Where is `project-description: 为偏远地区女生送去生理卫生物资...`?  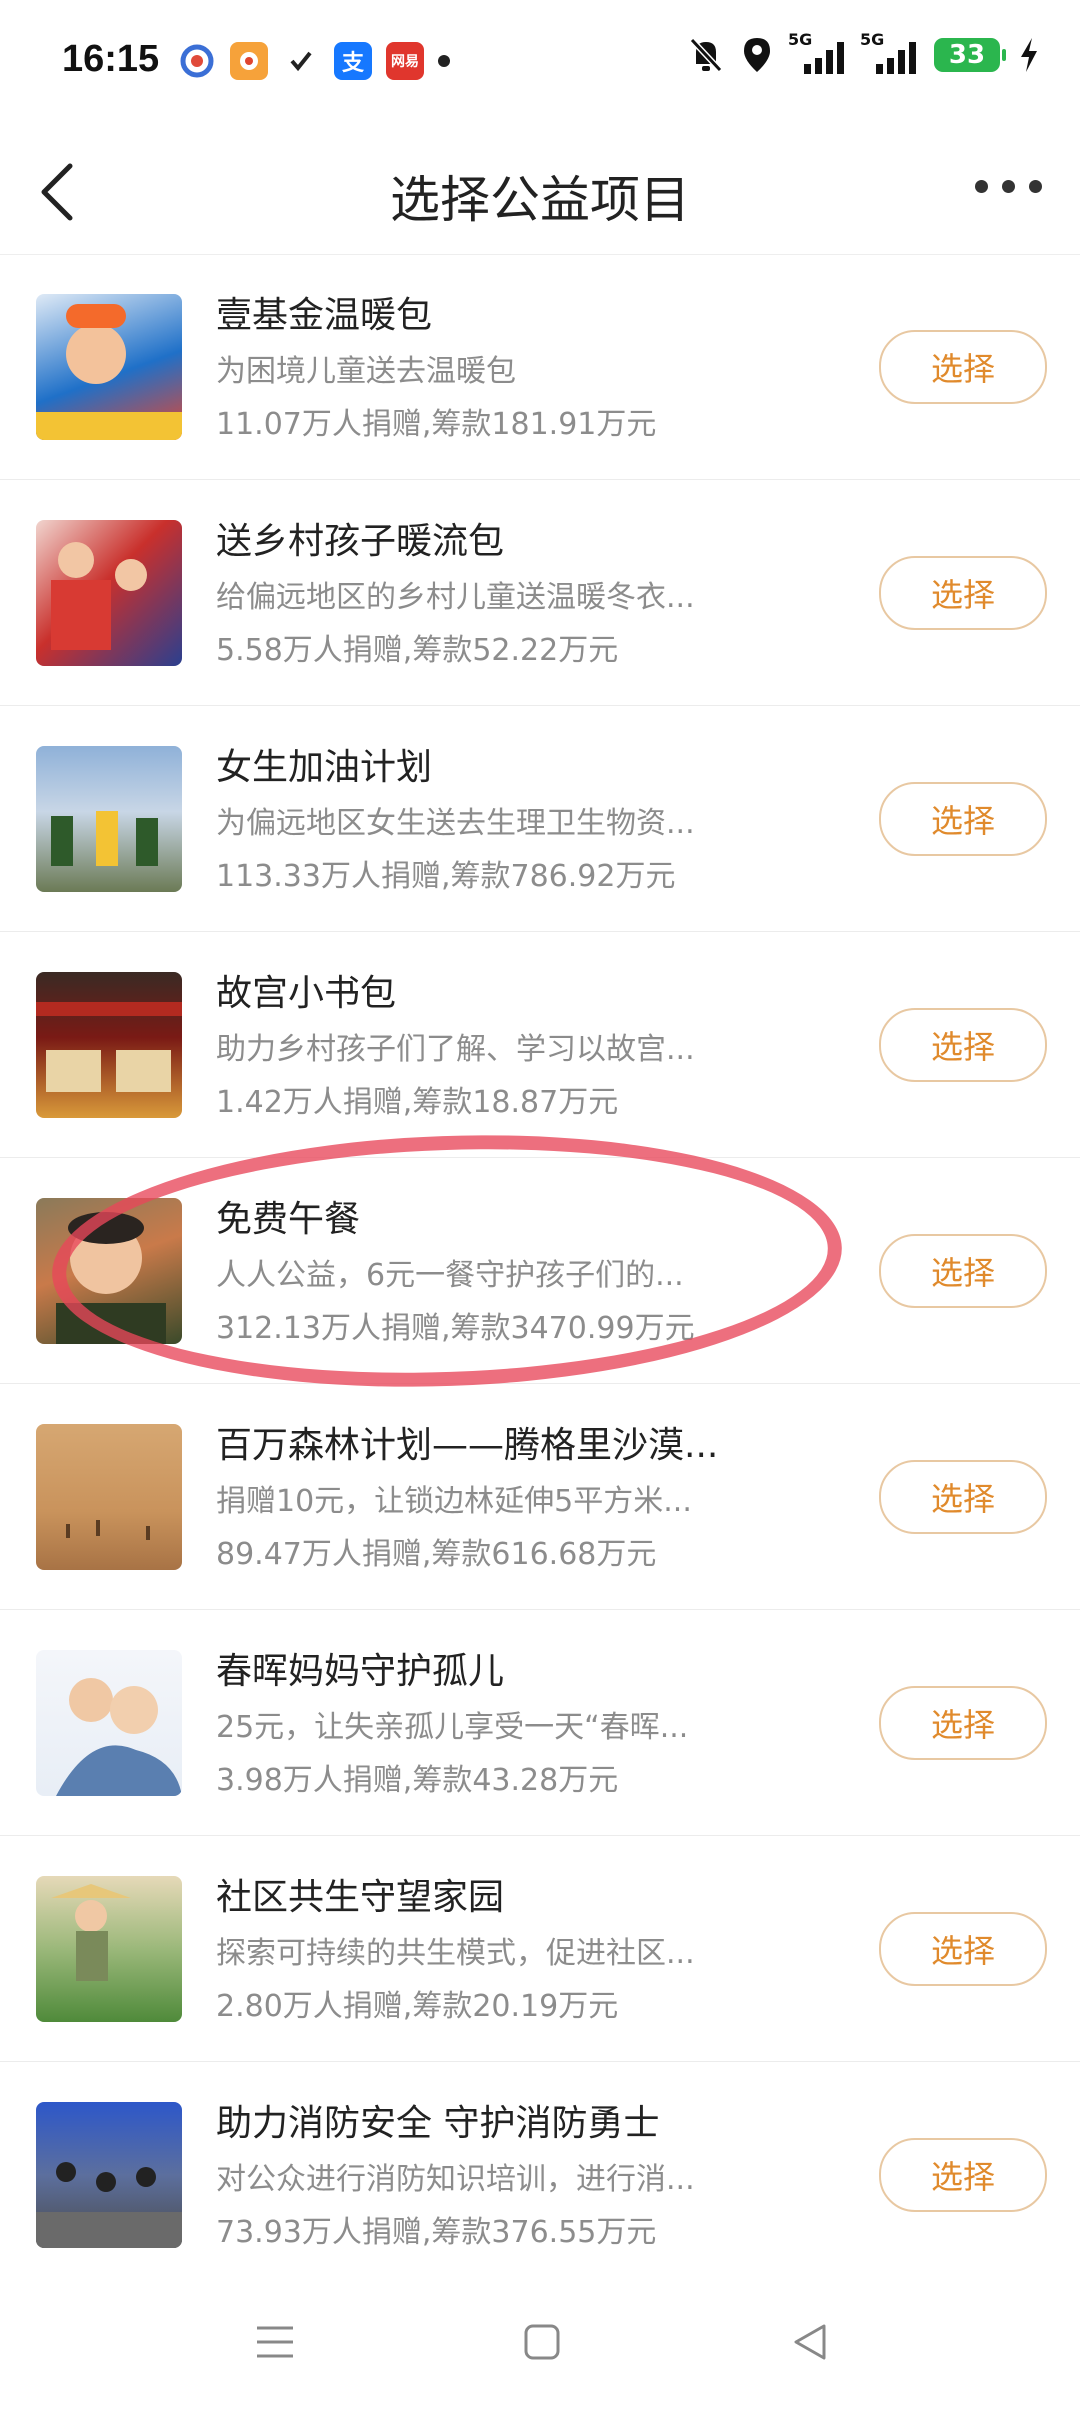
project-description: 为偏远地区女生送去生理卫生物资... is located at coordinates (455, 823).